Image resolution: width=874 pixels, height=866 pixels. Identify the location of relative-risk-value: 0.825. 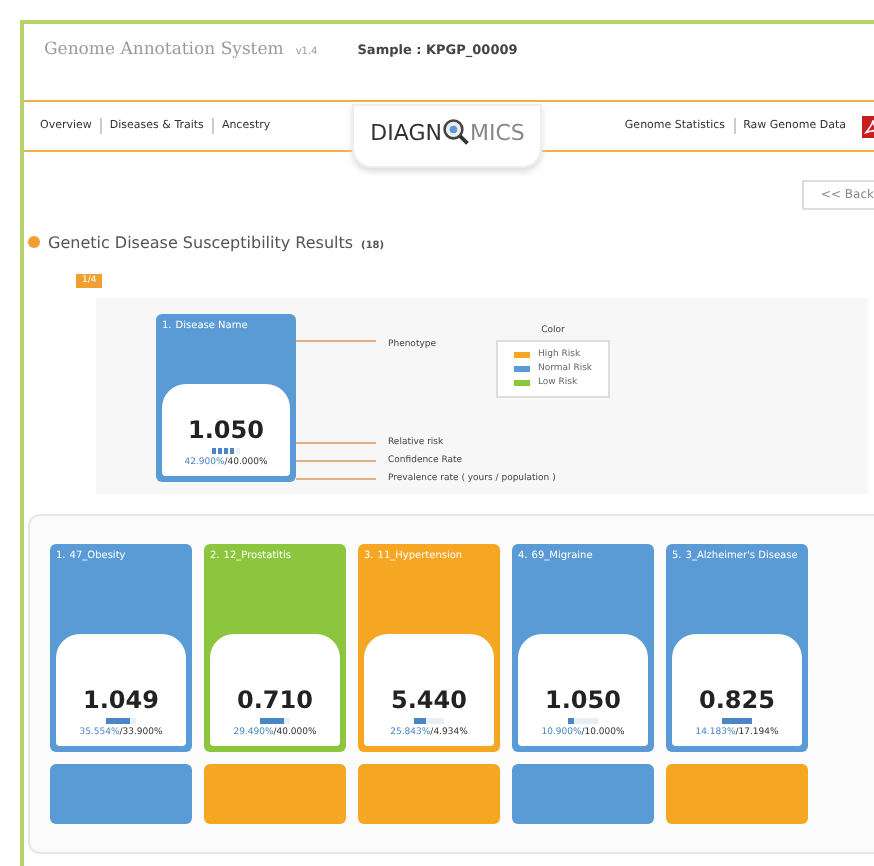
(737, 700).